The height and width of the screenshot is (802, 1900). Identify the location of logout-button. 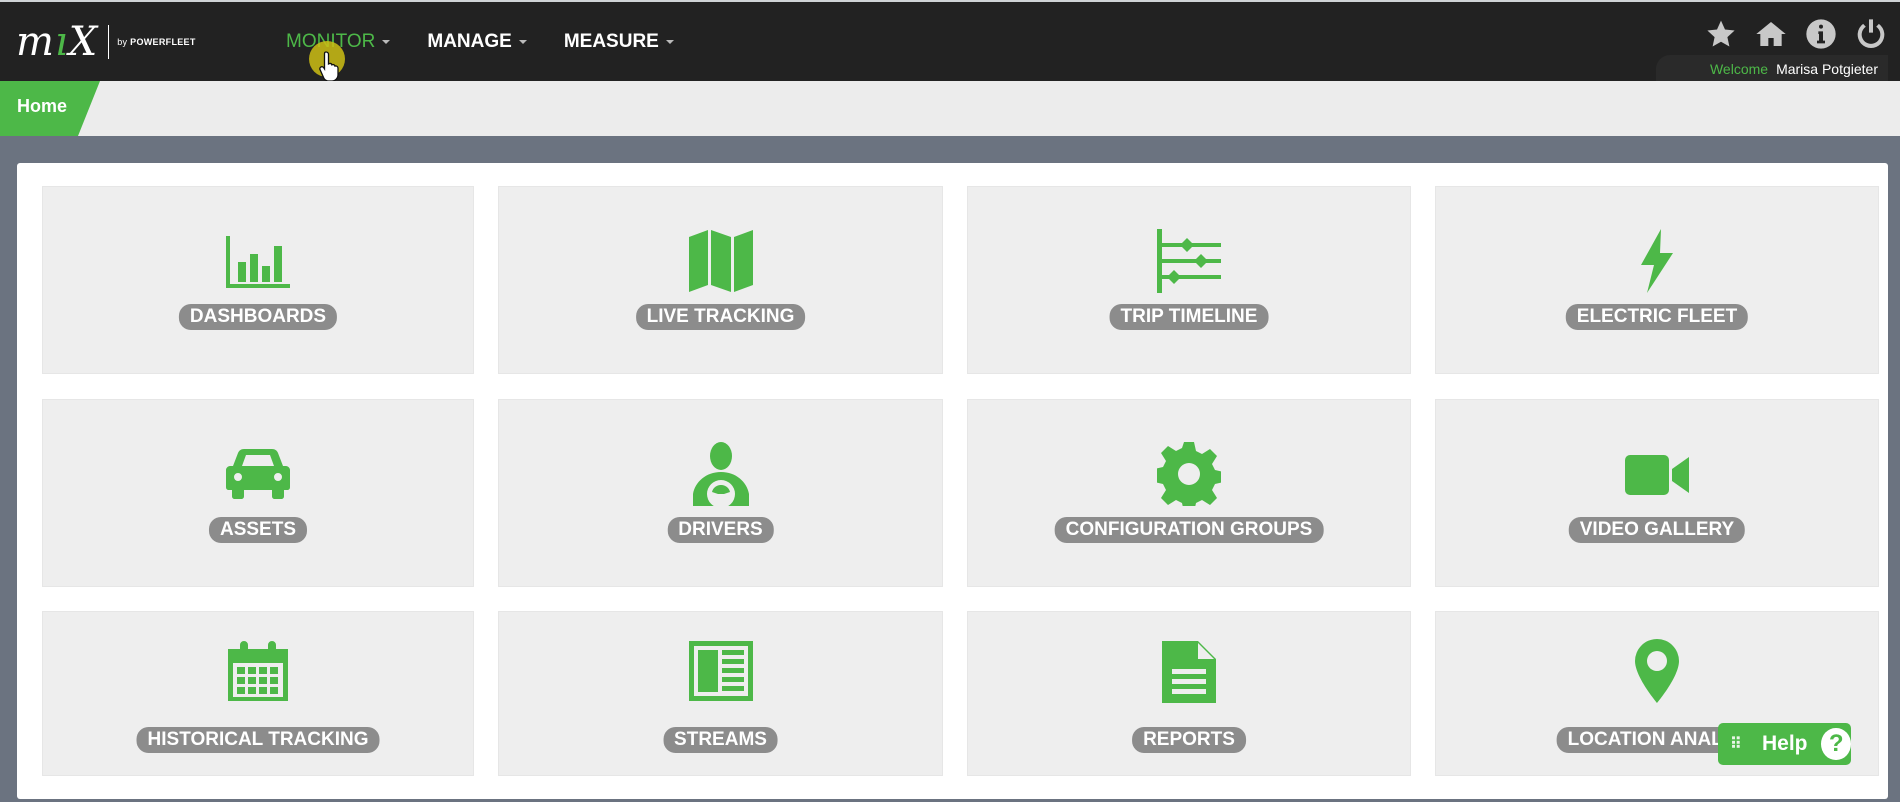
(1871, 34).